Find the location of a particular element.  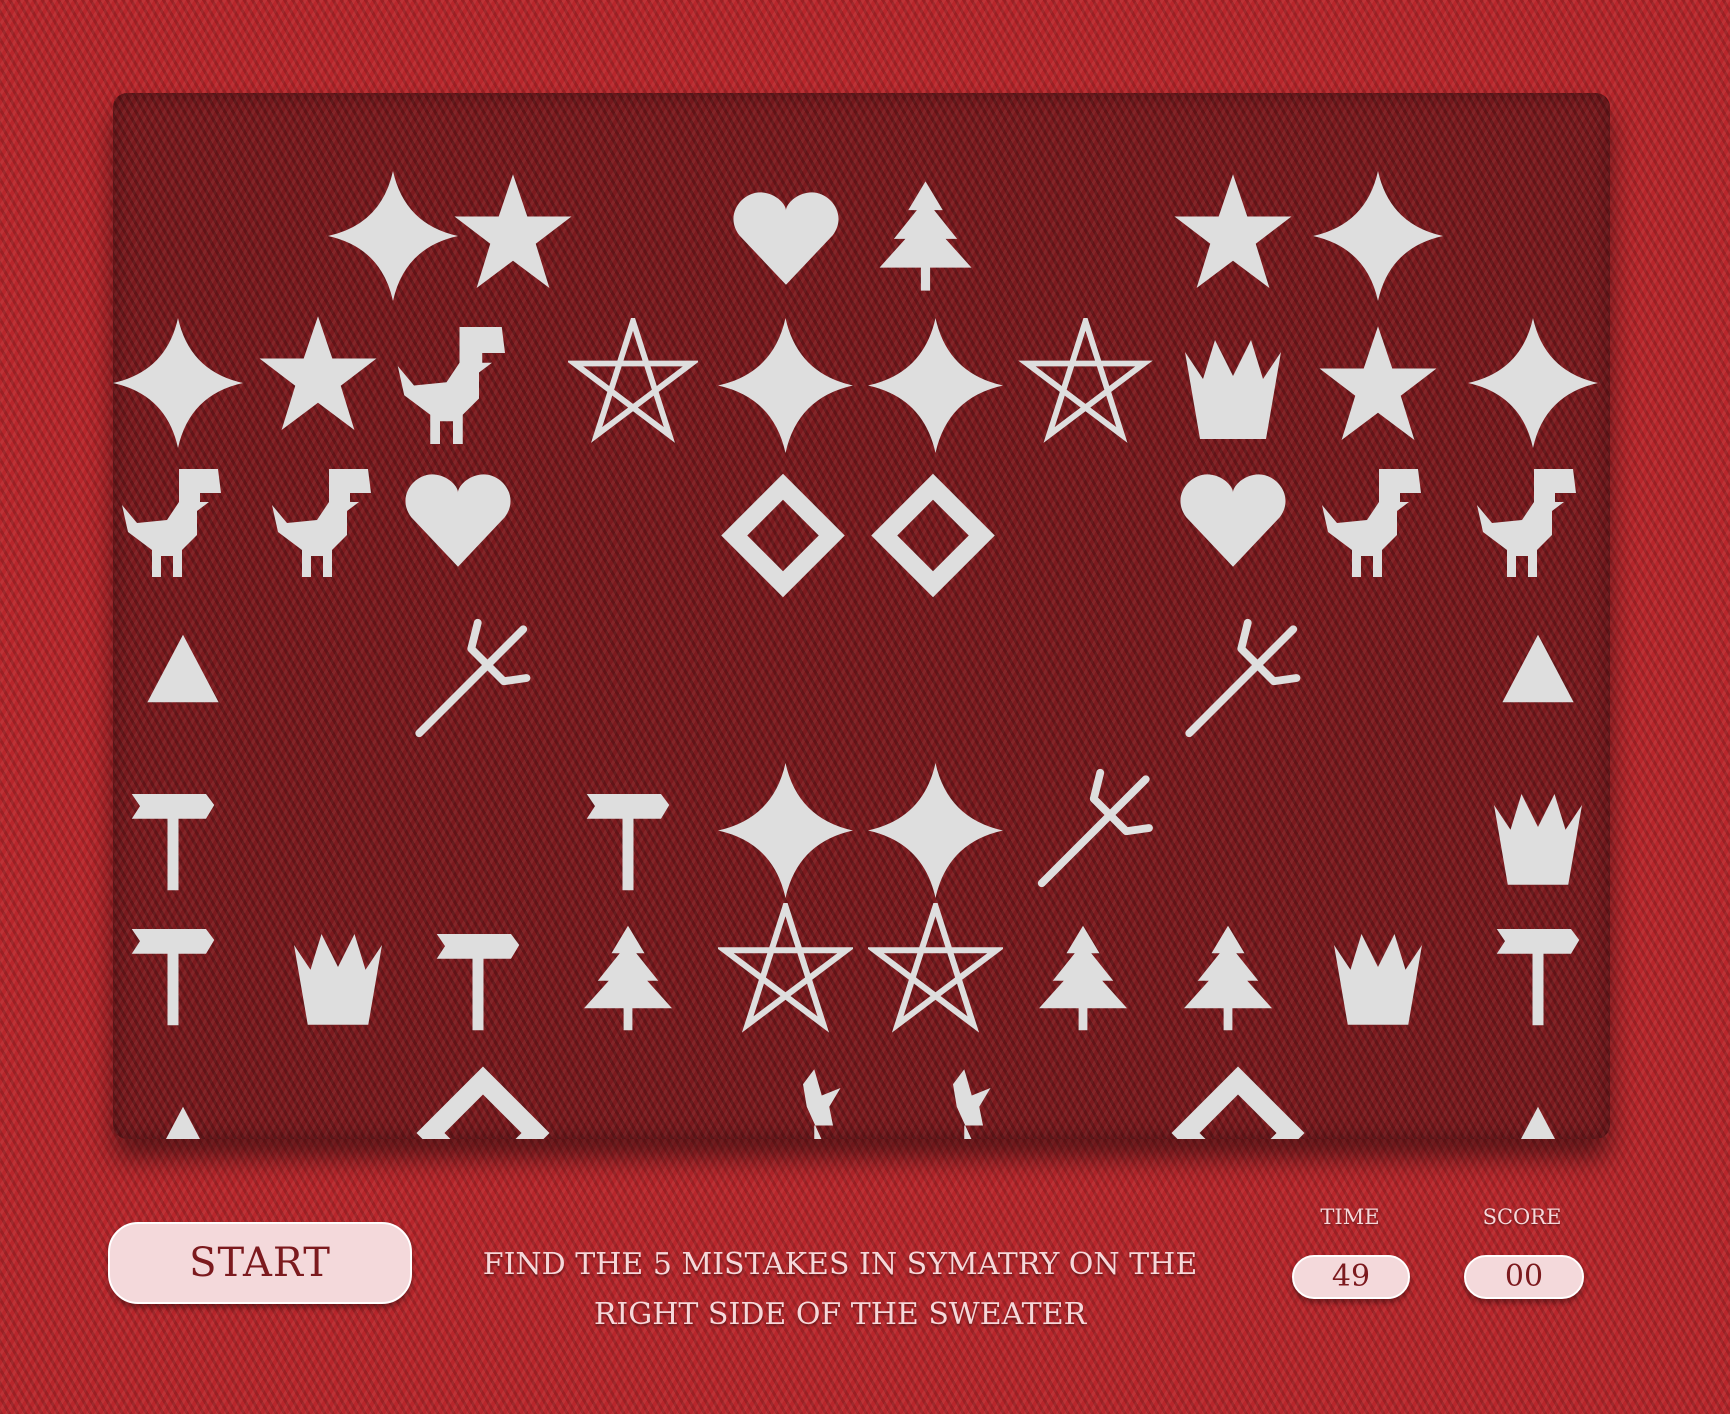

time-display: 49 is located at coordinates (1351, 1277).